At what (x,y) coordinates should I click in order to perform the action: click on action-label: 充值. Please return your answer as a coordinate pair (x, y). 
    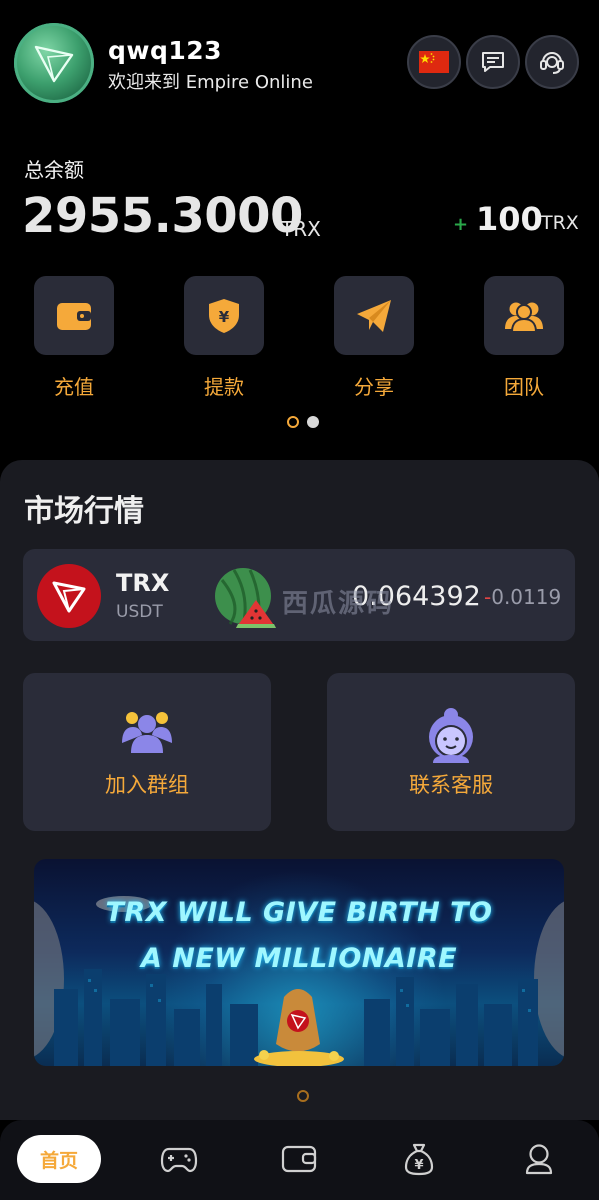
    Looking at the image, I should click on (74, 387).